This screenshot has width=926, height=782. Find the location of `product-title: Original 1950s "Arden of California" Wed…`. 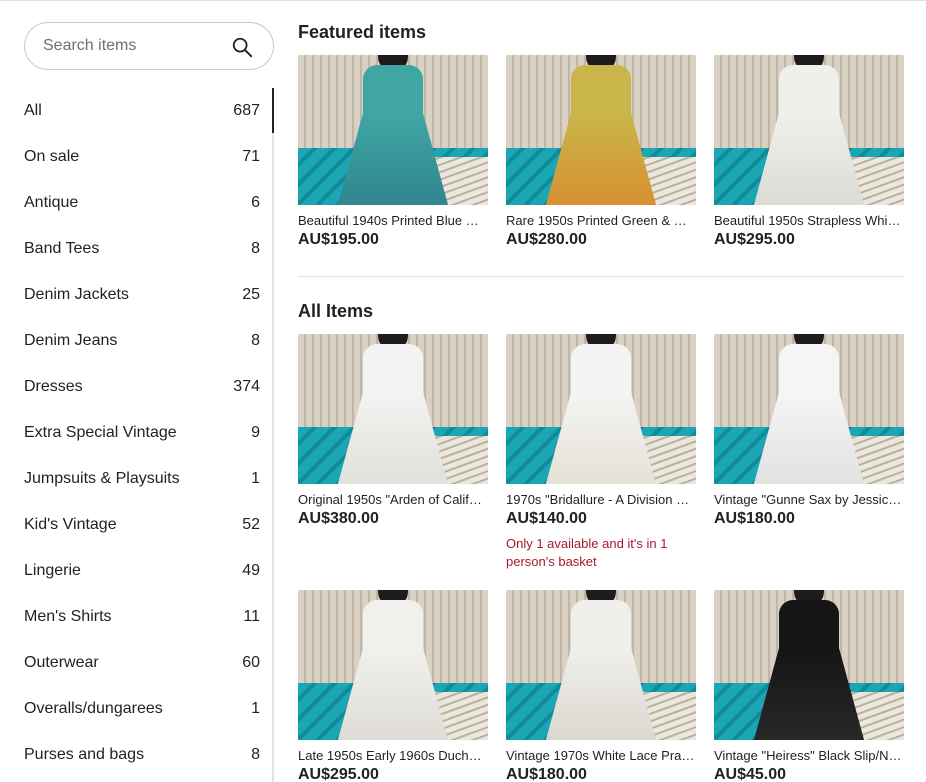

product-title: Original 1950s "Arden of California" Wed… is located at coordinates (393, 499).